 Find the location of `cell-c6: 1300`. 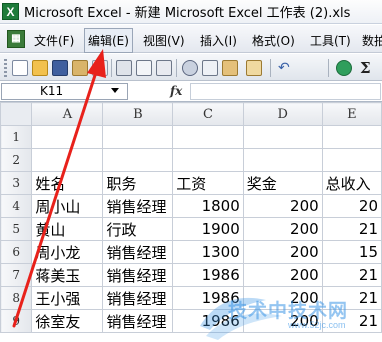

cell-c6: 1300 is located at coordinates (208, 252).